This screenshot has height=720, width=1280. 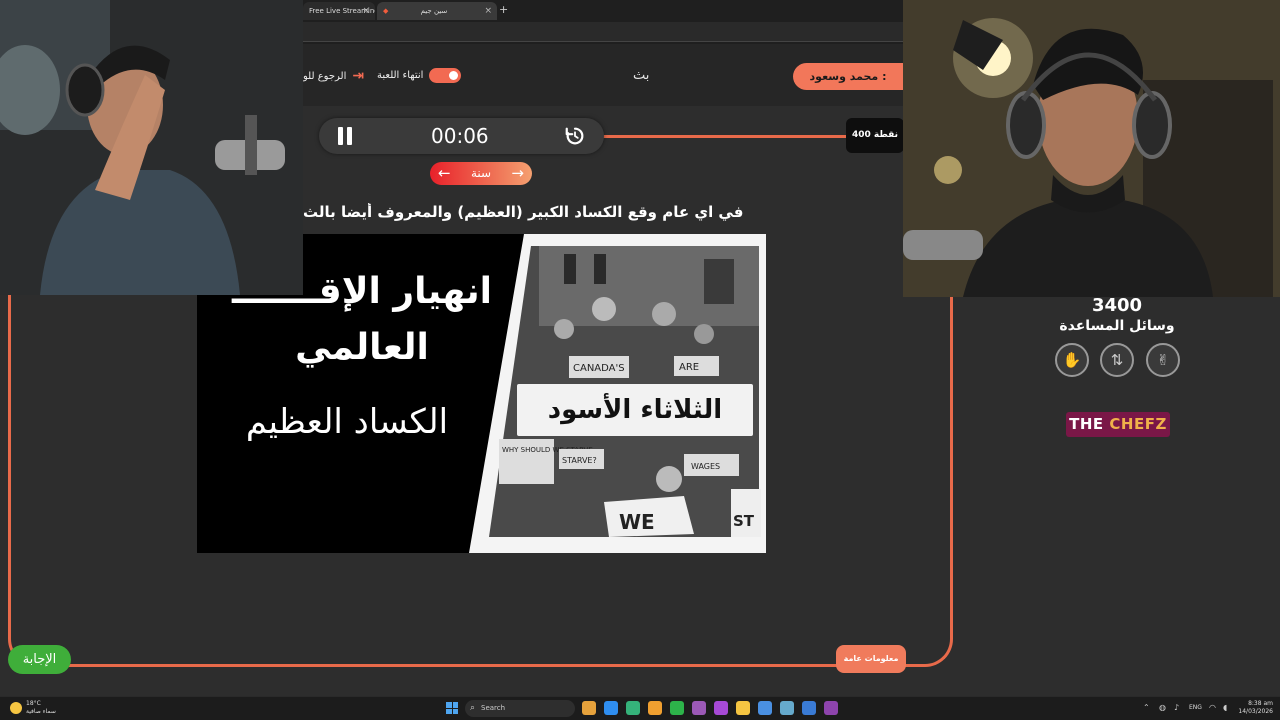 What do you see at coordinates (1072, 360) in the screenshot?
I see `hand-icon: ✋` at bounding box center [1072, 360].